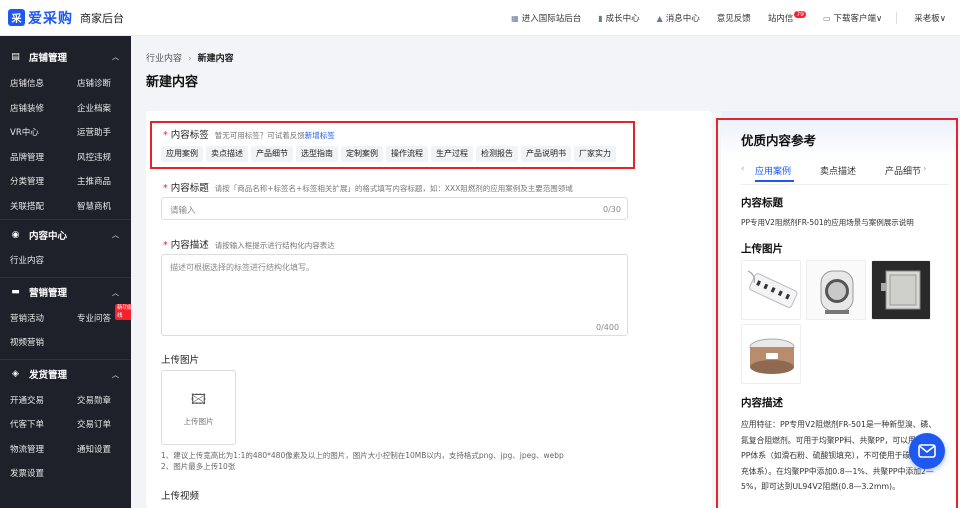 This screenshot has height=508, width=960. I want to click on message-fab, so click(927, 451).